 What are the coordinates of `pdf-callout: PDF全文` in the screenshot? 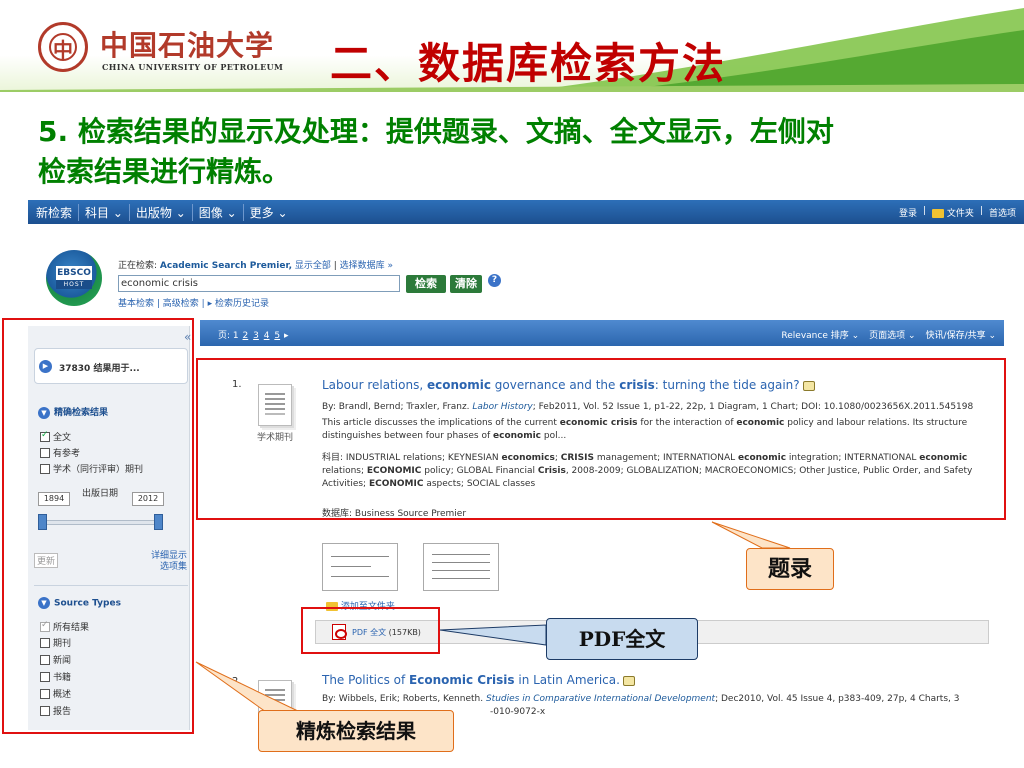 It's located at (622, 639).